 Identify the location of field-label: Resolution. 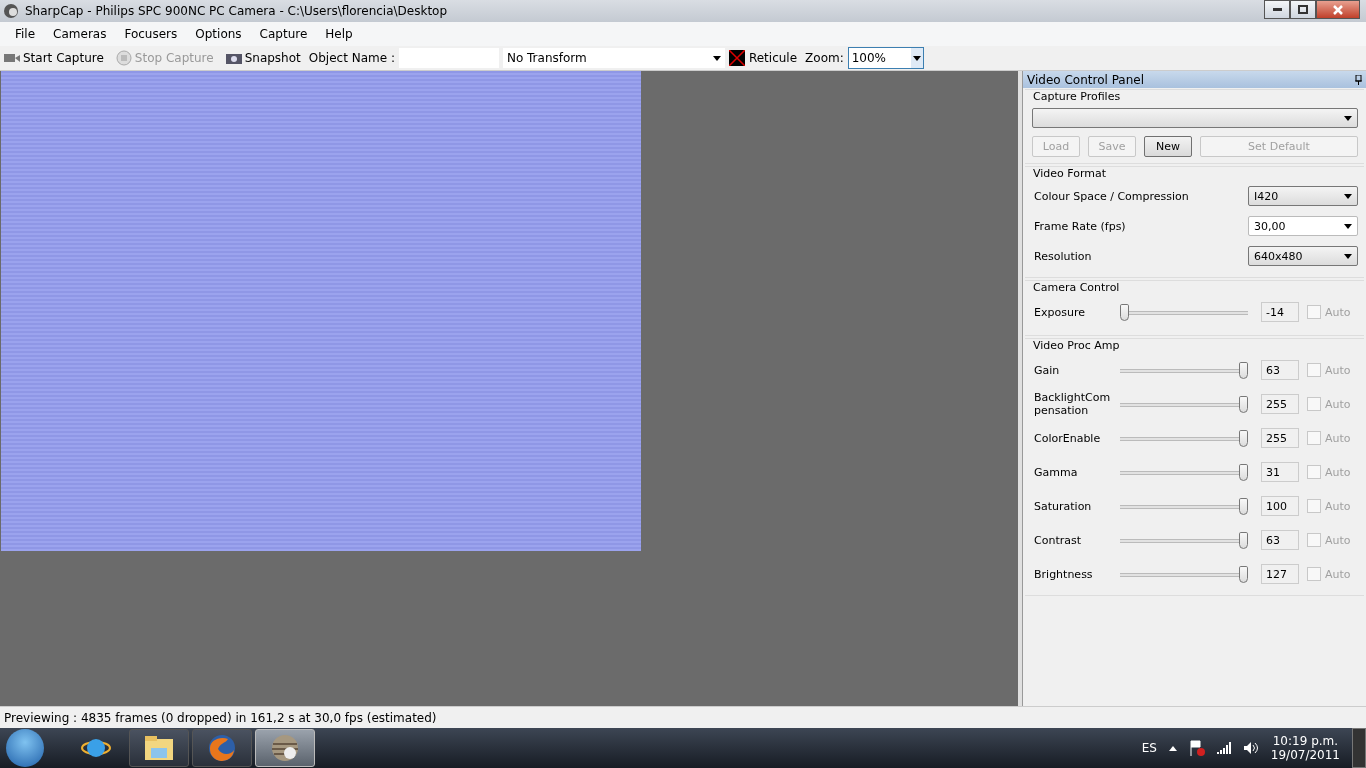
(1063, 256).